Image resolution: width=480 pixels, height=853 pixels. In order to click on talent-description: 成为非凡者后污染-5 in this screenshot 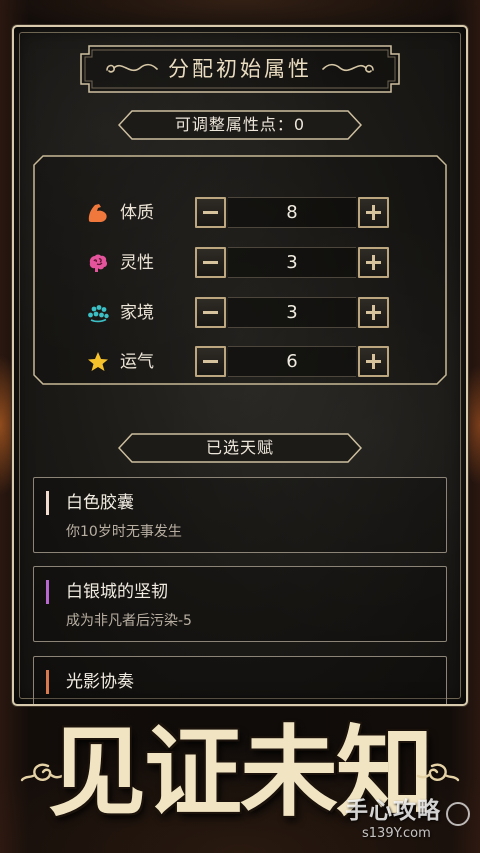, I will do `click(129, 621)`.